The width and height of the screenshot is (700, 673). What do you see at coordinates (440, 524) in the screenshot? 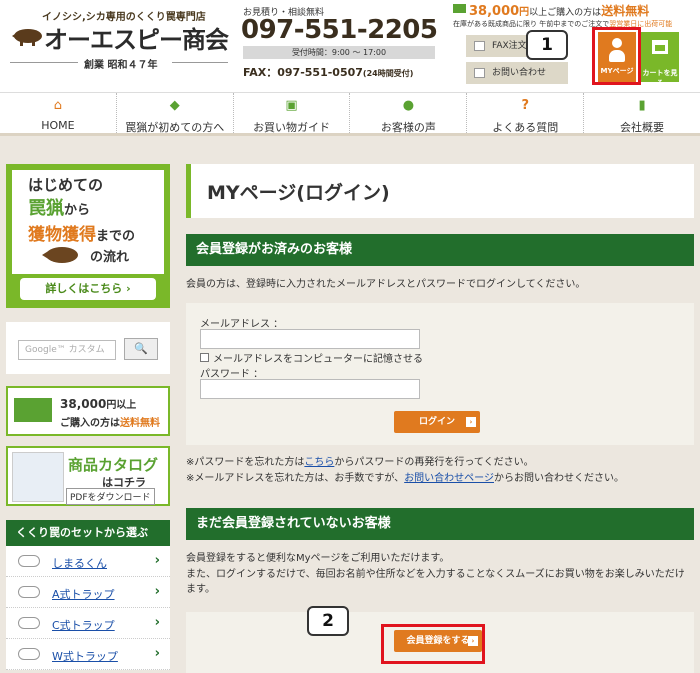
I see `unregistered-section-title: まだ会員登録されていないお客様` at bounding box center [440, 524].